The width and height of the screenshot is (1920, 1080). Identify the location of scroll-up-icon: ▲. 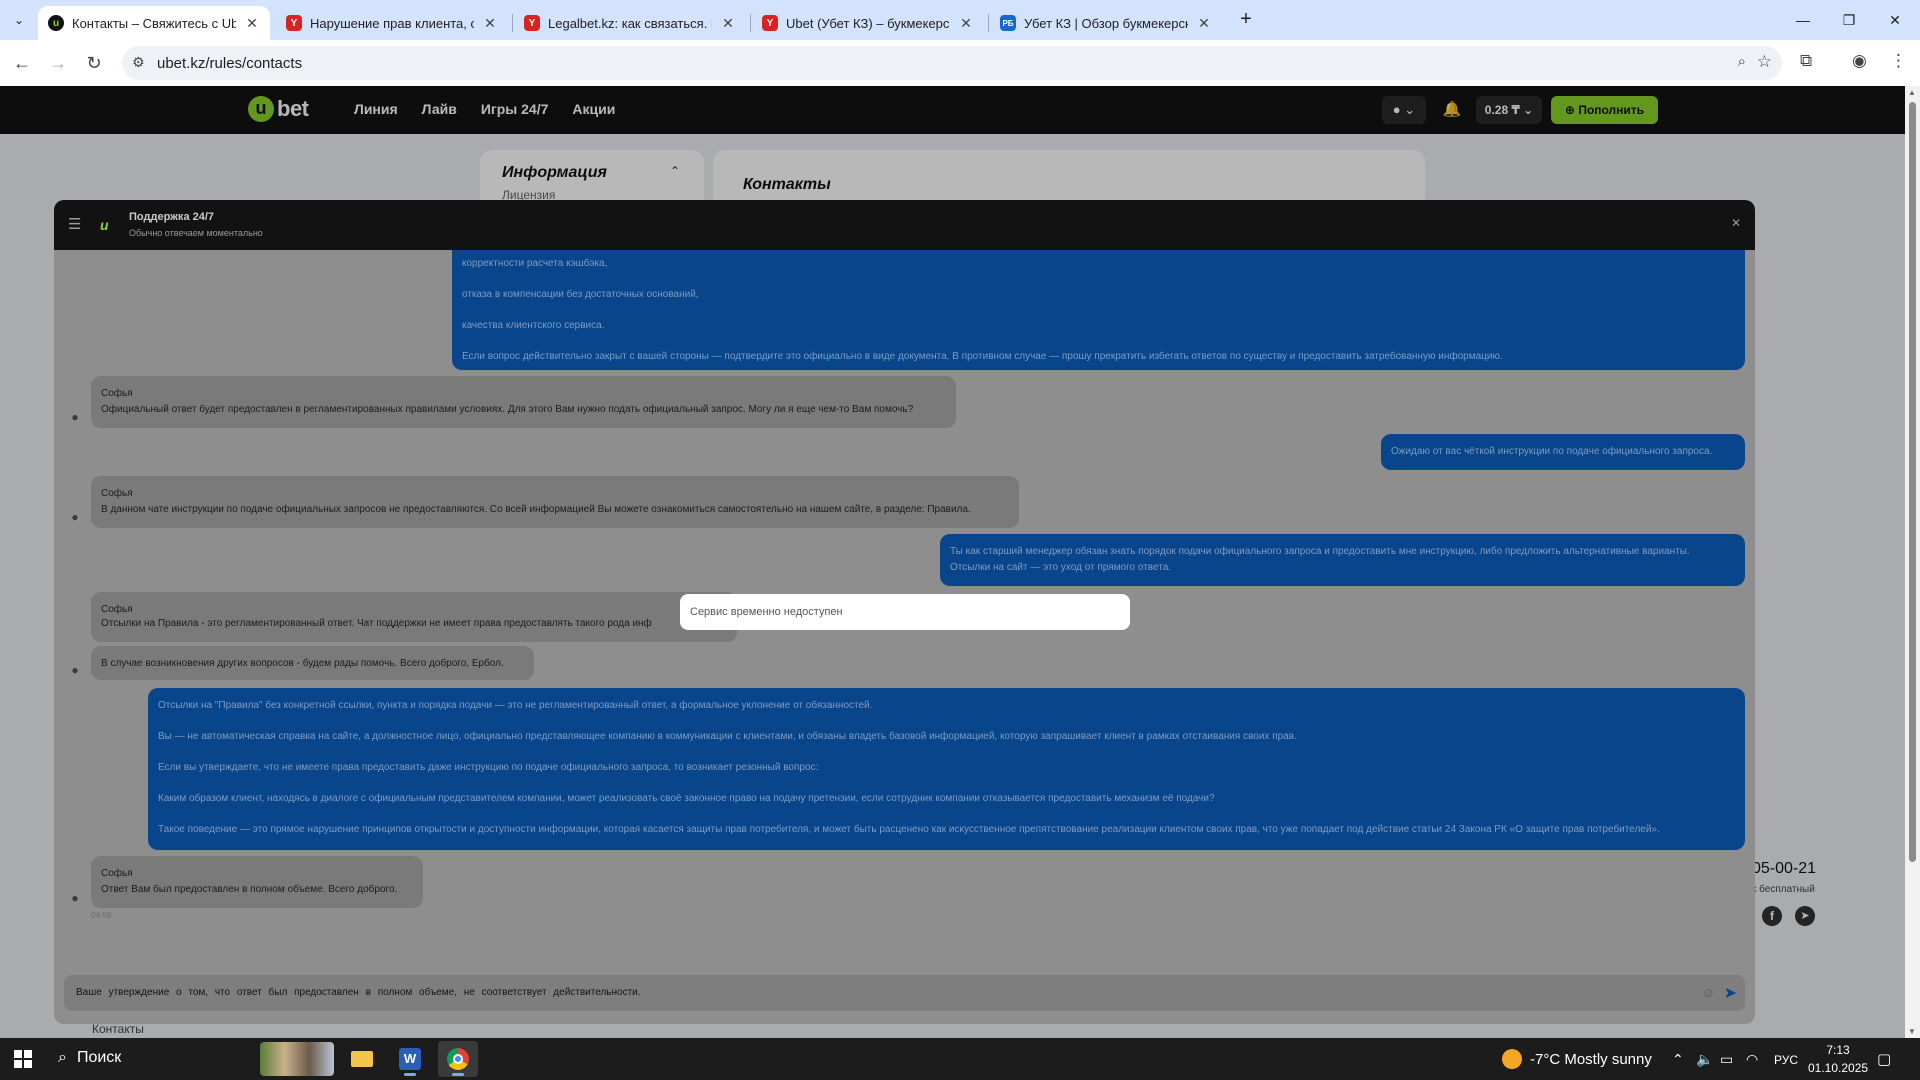
(1912, 92).